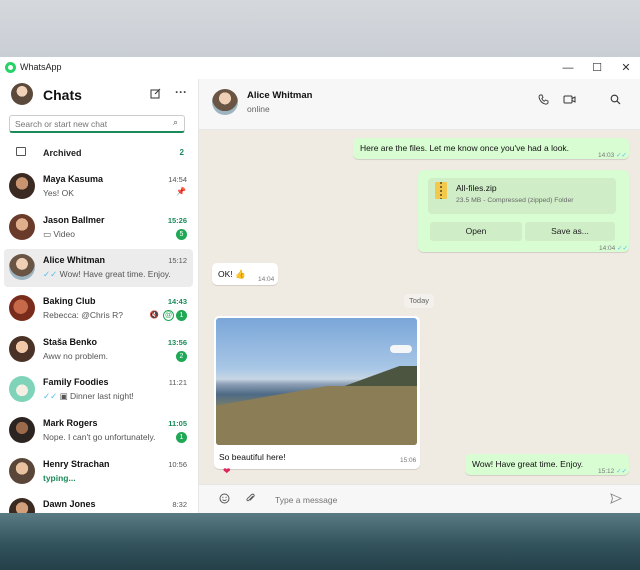  Describe the element at coordinates (62, 95) in the screenshot. I see `chats-heading: Chats` at that location.